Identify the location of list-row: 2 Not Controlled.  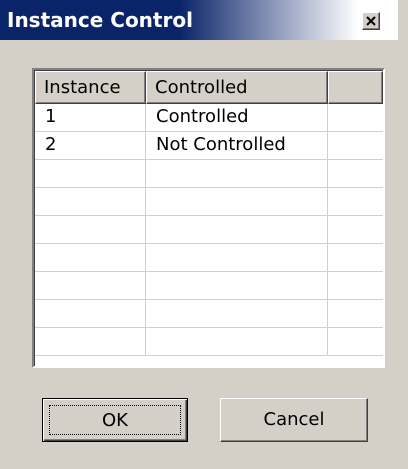
(209, 146).